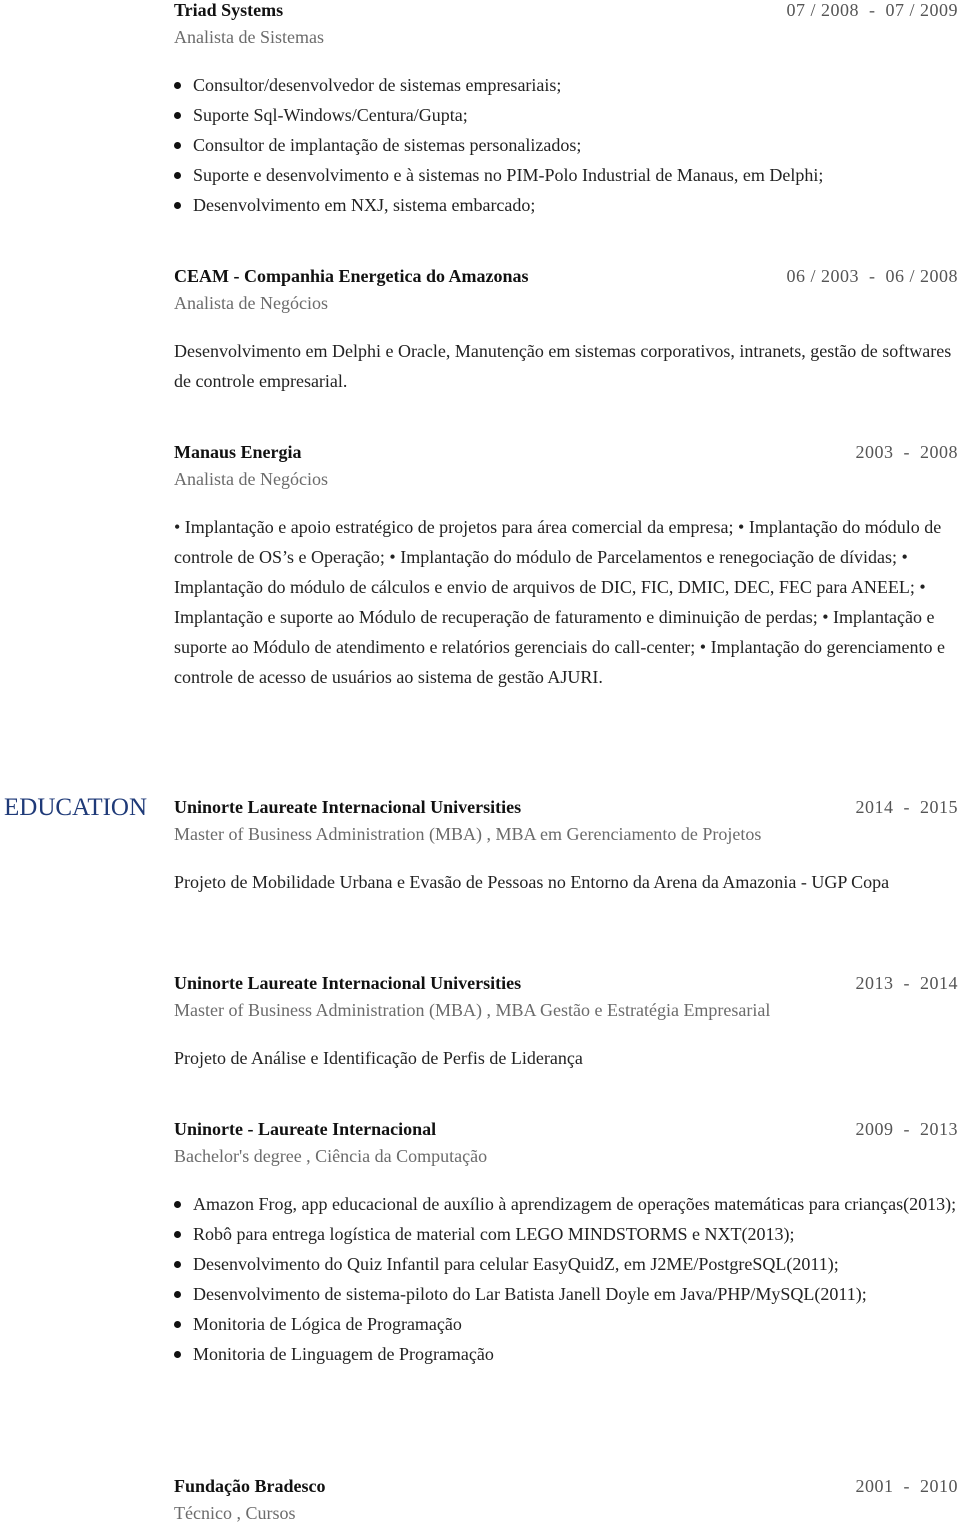 The image size is (960, 1531). What do you see at coordinates (250, 1486) in the screenshot?
I see `institution-name: Fundação Bradesco` at bounding box center [250, 1486].